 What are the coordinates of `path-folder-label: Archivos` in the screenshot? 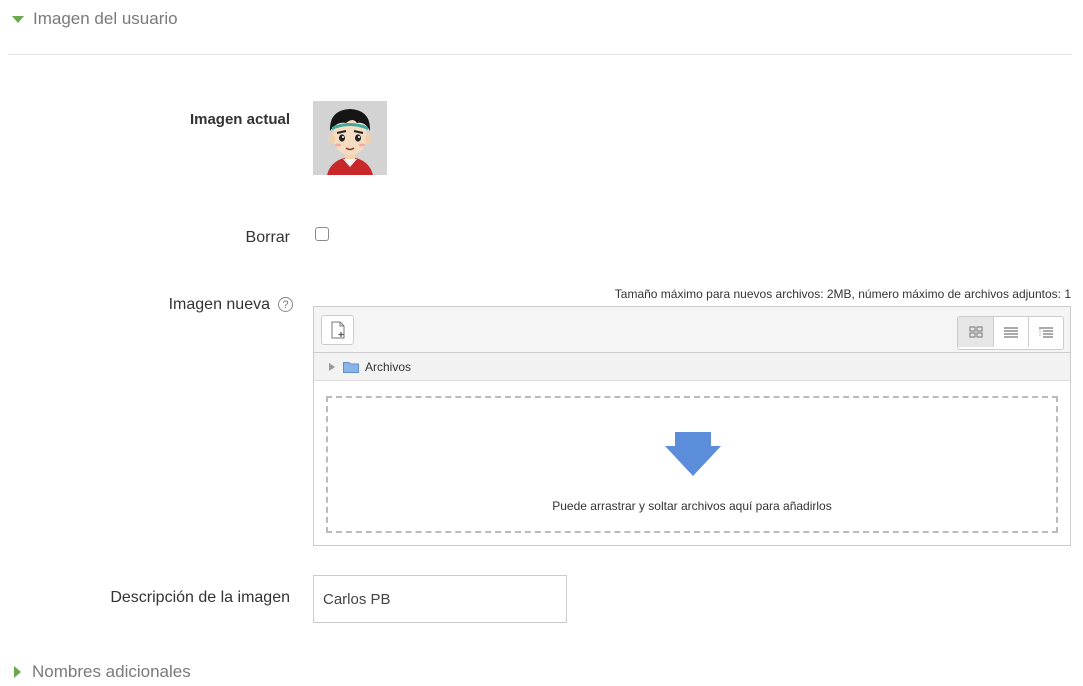 It's located at (388, 367).